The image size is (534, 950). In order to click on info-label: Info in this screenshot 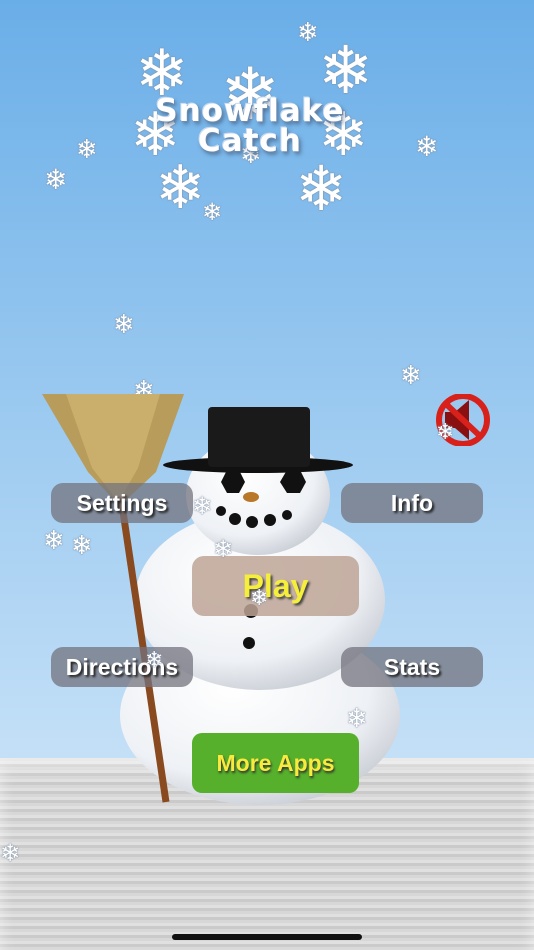, I will do `click(412, 502)`.